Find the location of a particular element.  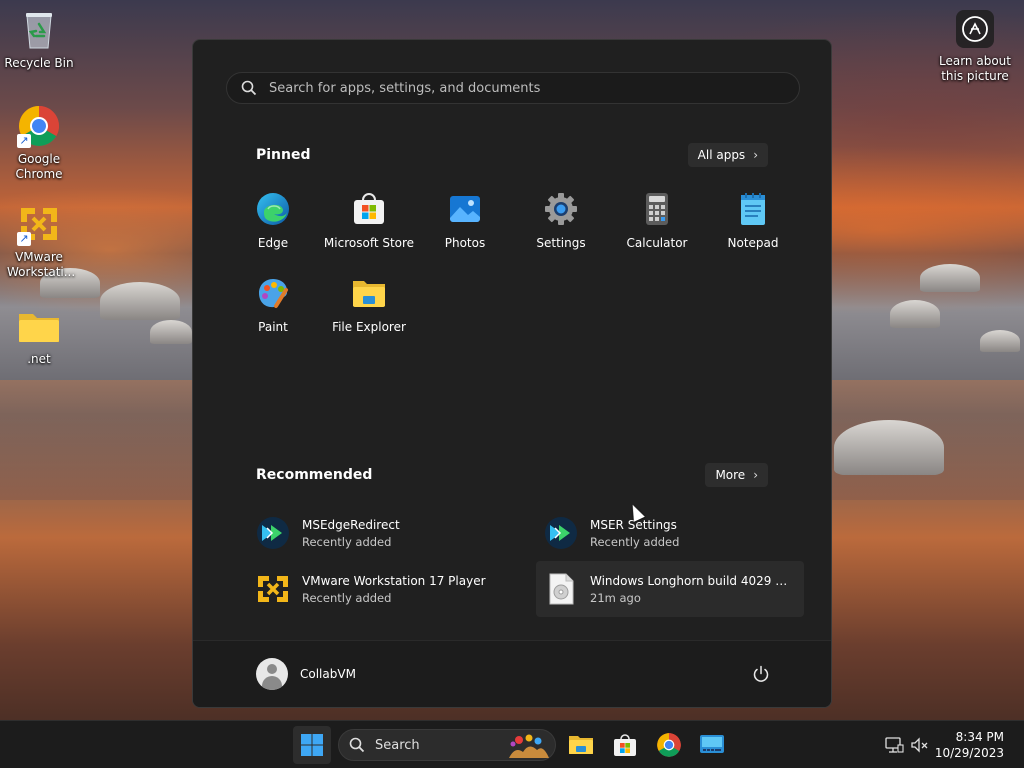

recommended-item-mser-settings: MSER Settings Recently added is located at coordinates (670, 533).